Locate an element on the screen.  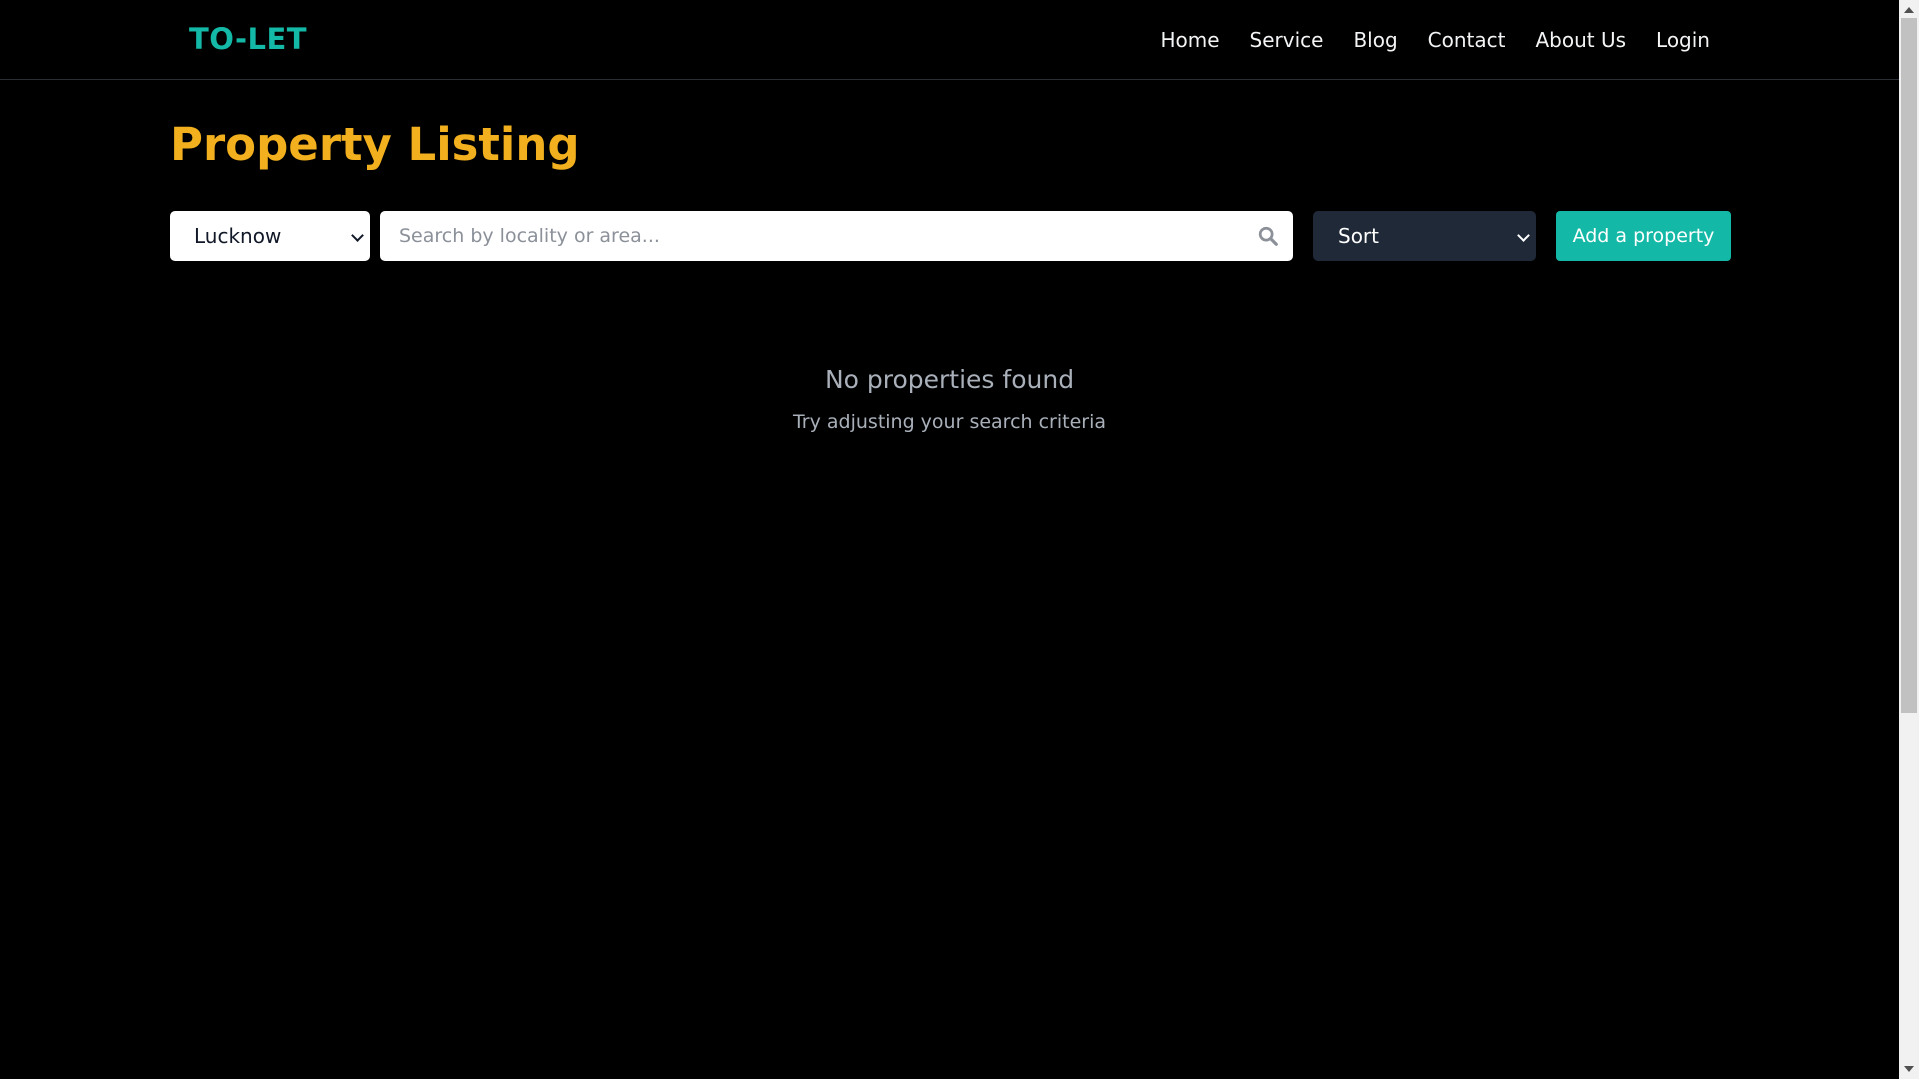
scroll-up-arrow-icon is located at coordinates (1909, 10).